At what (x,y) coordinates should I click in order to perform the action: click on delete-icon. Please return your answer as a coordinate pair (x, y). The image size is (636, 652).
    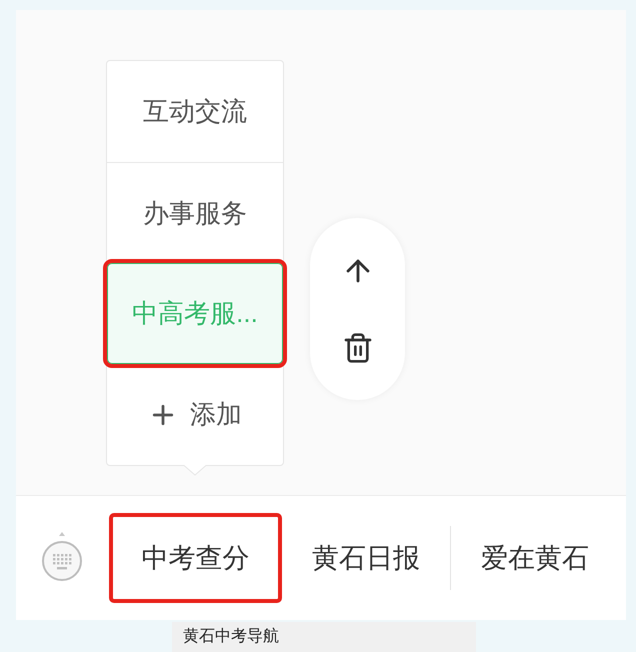
    Looking at the image, I should click on (358, 348).